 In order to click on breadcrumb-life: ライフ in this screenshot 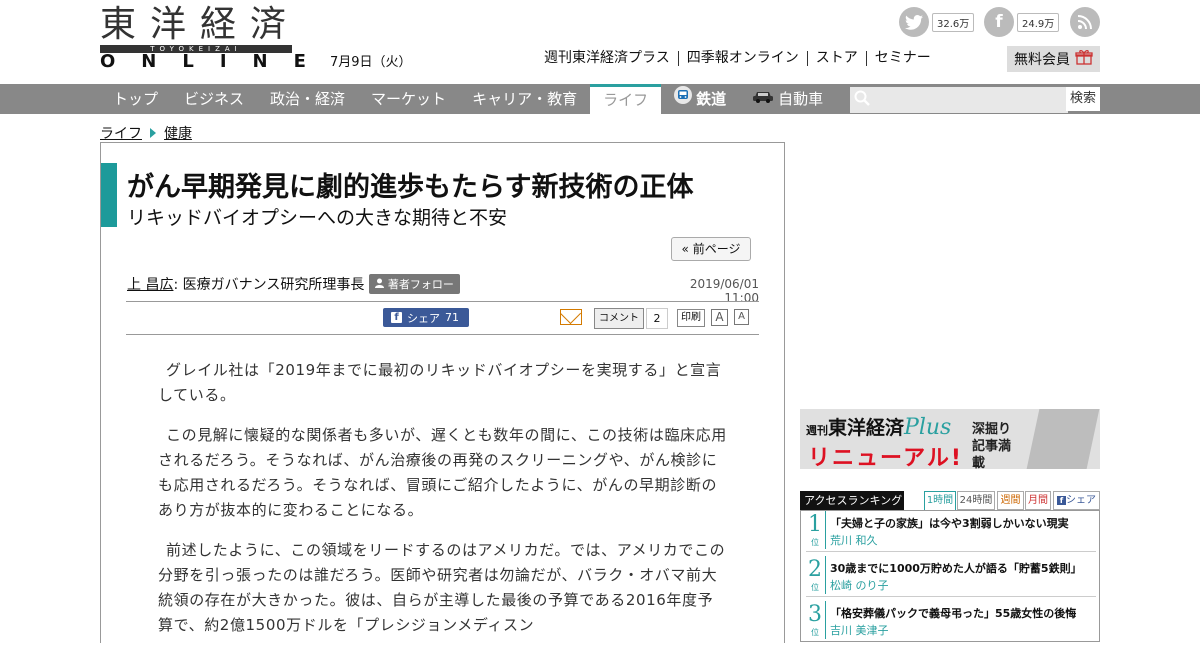, I will do `click(121, 133)`.